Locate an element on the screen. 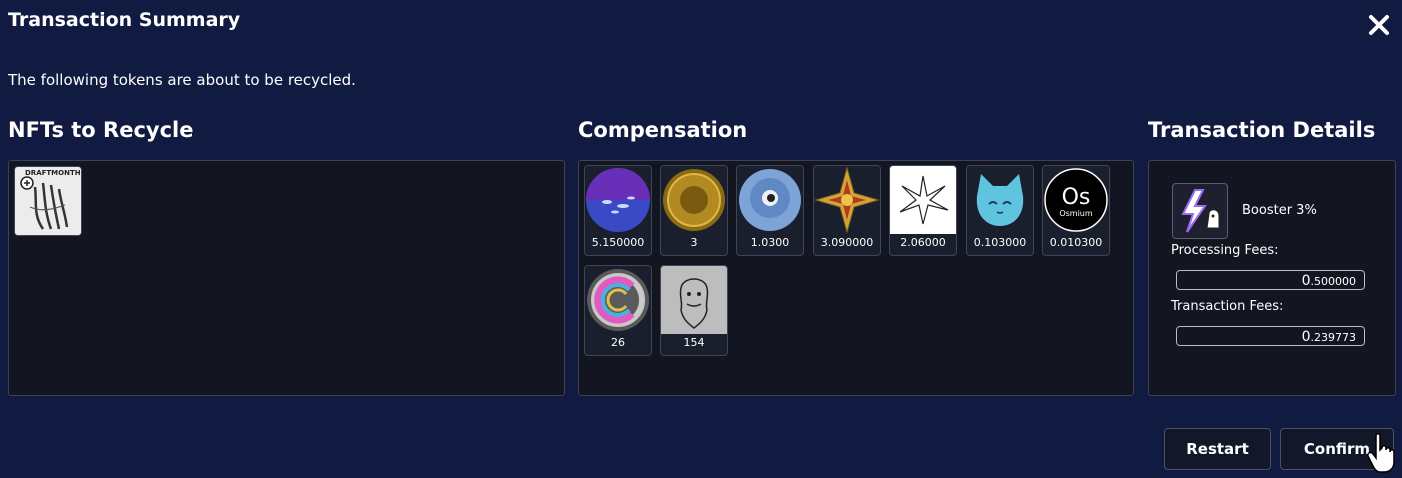  compensation-tile: 2.06000 is located at coordinates (923, 210).